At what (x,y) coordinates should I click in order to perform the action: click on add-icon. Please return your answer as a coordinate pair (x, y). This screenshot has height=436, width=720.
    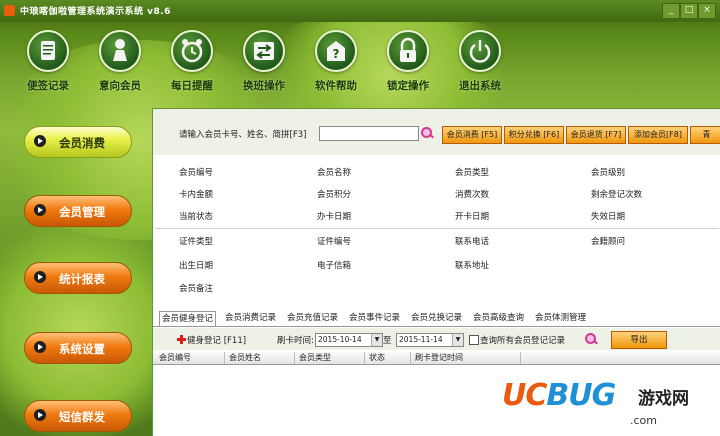
    Looking at the image, I should click on (181, 339).